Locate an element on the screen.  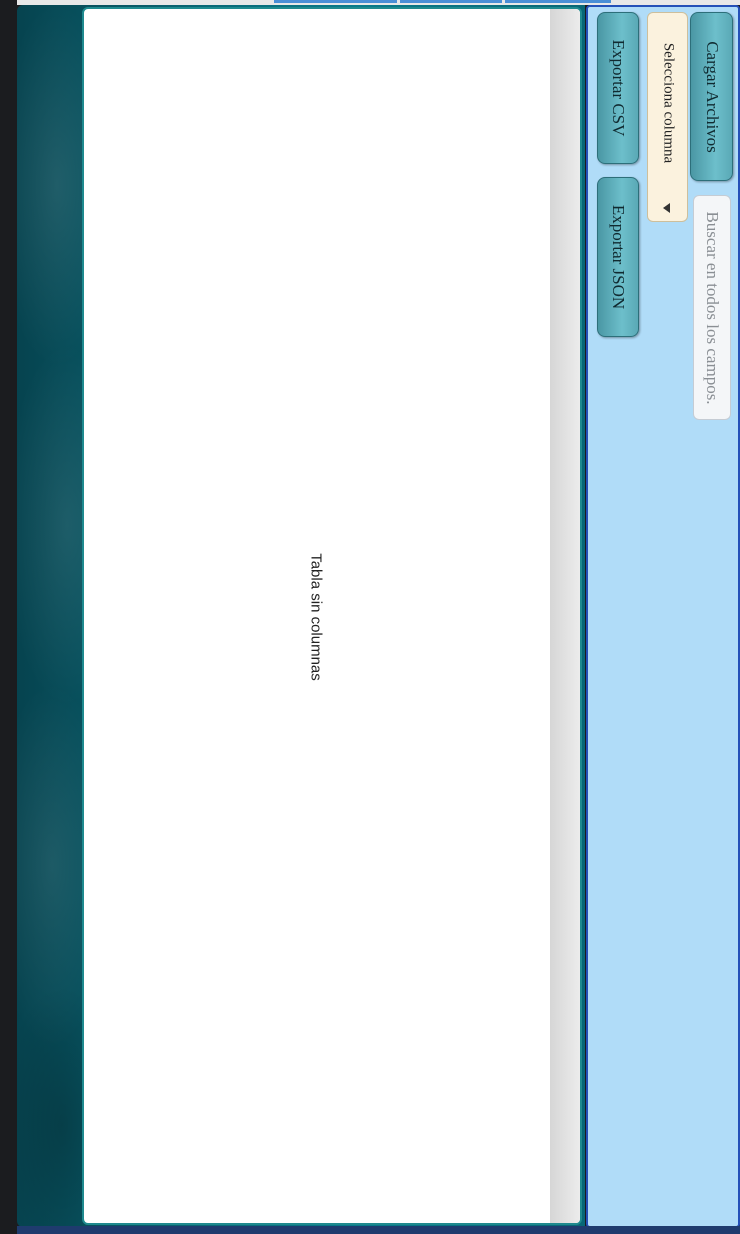
export-csv-label: Exportar CSV is located at coordinates (618, 88).